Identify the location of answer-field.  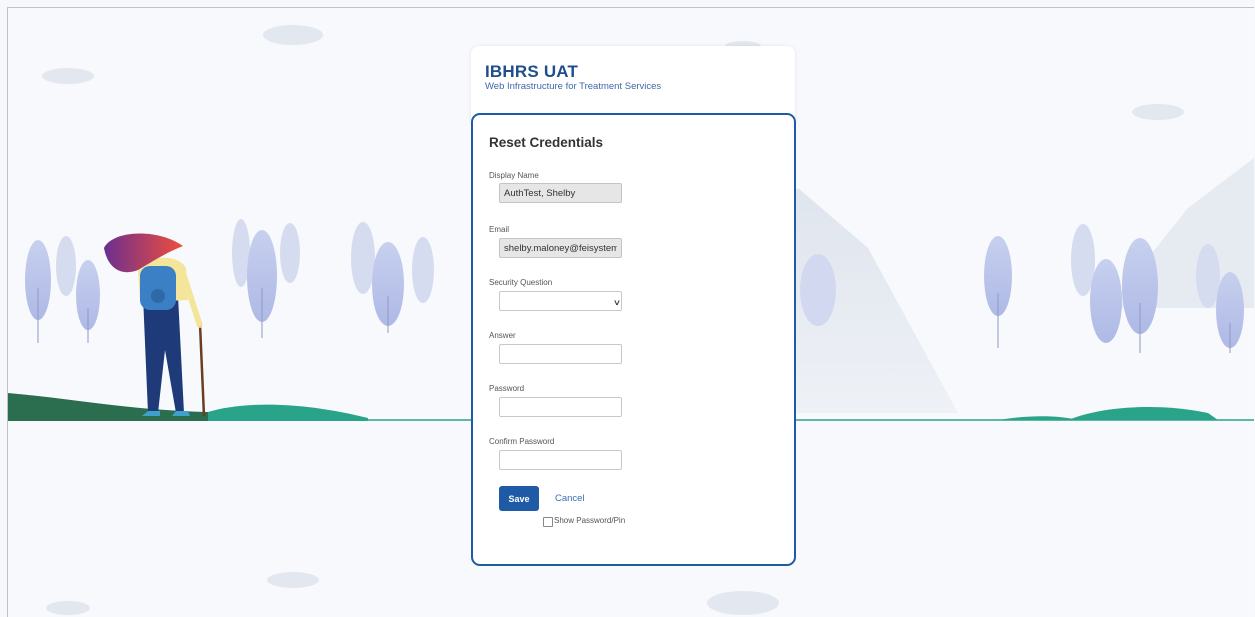
(560, 354).